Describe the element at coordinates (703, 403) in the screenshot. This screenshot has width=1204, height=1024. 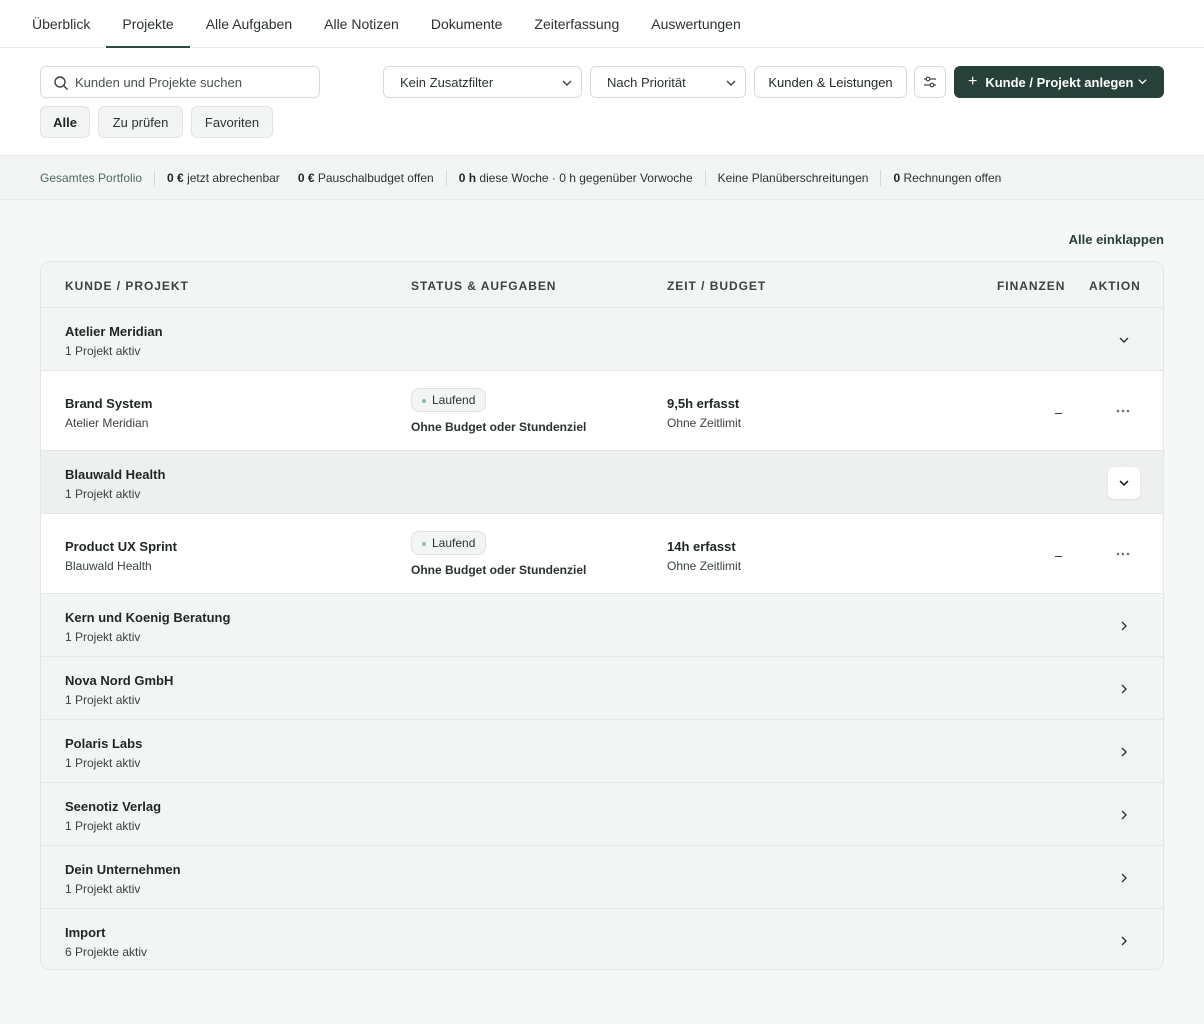
I see `time-logged: 9,5h erfasst` at that location.